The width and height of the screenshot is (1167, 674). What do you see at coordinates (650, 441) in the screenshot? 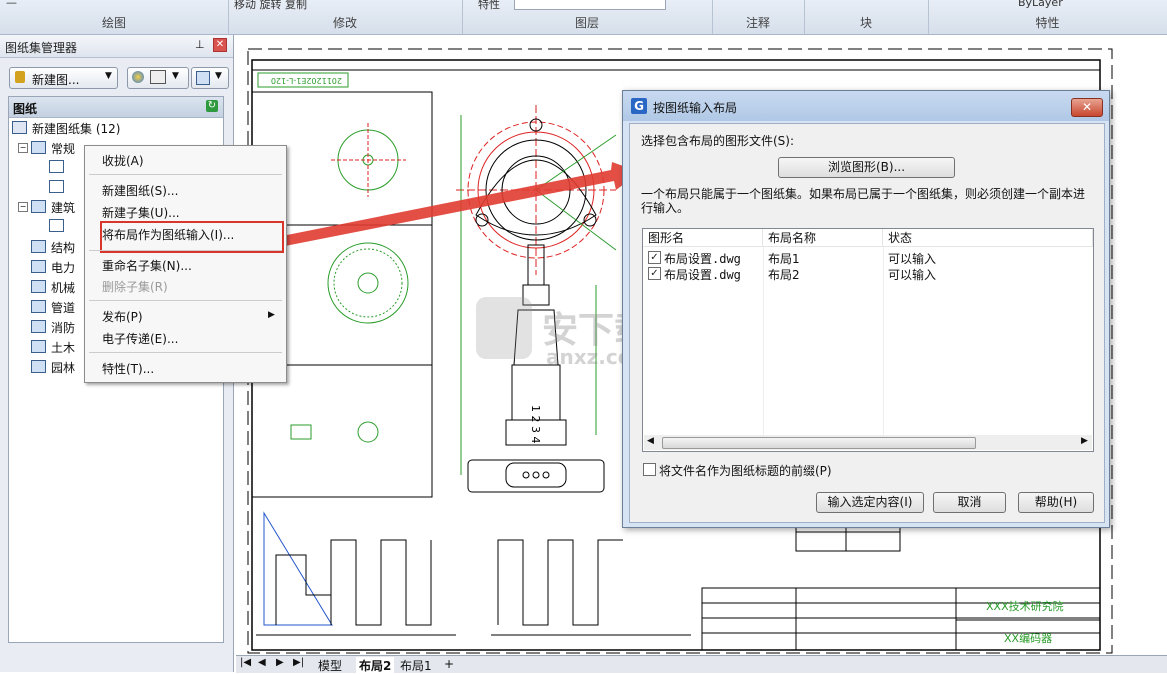
I see `scroll-left-icon: ◀` at bounding box center [650, 441].